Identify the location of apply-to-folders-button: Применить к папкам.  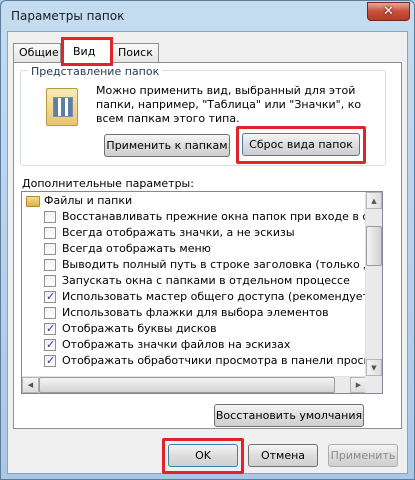
(167, 145).